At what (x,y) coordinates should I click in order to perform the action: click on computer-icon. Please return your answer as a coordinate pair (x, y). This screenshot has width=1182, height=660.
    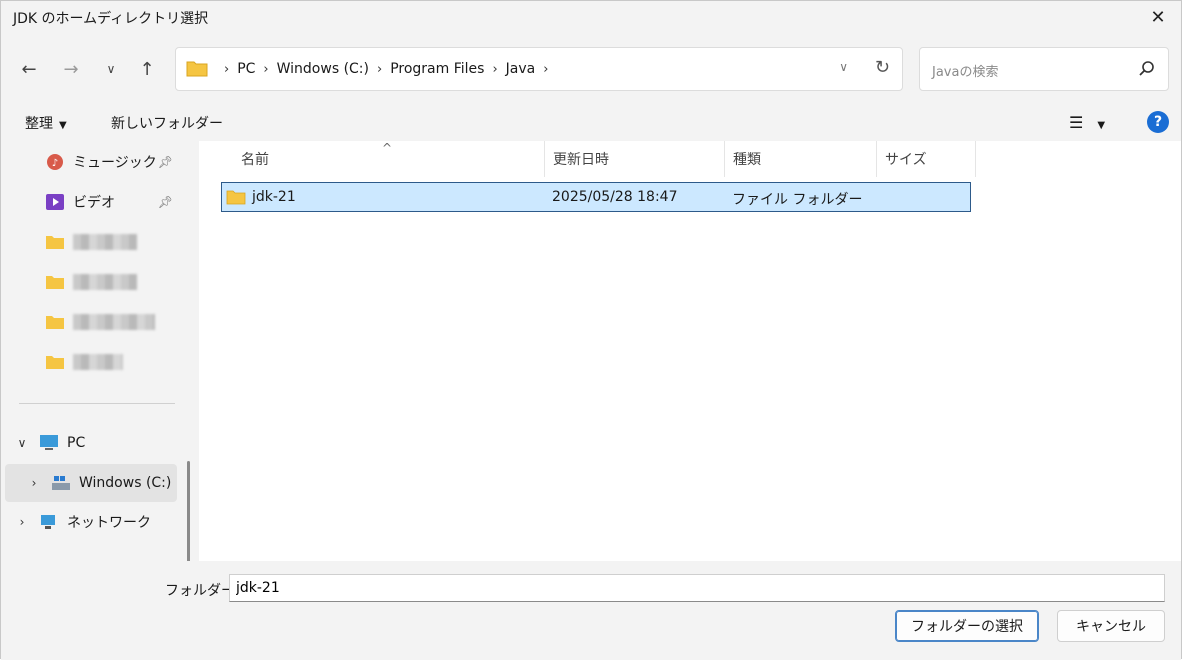
    Looking at the image, I should click on (49, 442).